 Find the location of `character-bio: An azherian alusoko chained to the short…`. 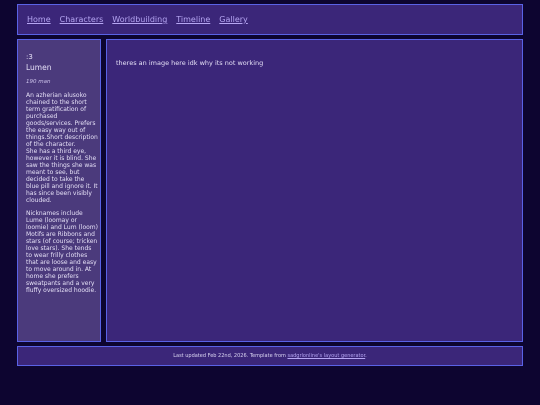

character-bio: An azherian alusoko chained to the short… is located at coordinates (62, 148).